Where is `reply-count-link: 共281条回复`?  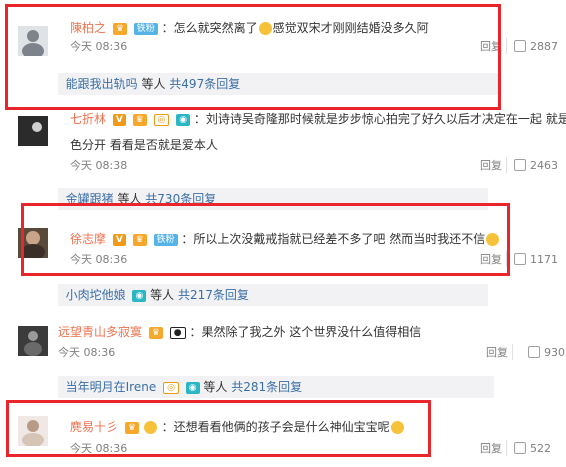
reply-count-link: 共281条回复 is located at coordinates (266, 387).